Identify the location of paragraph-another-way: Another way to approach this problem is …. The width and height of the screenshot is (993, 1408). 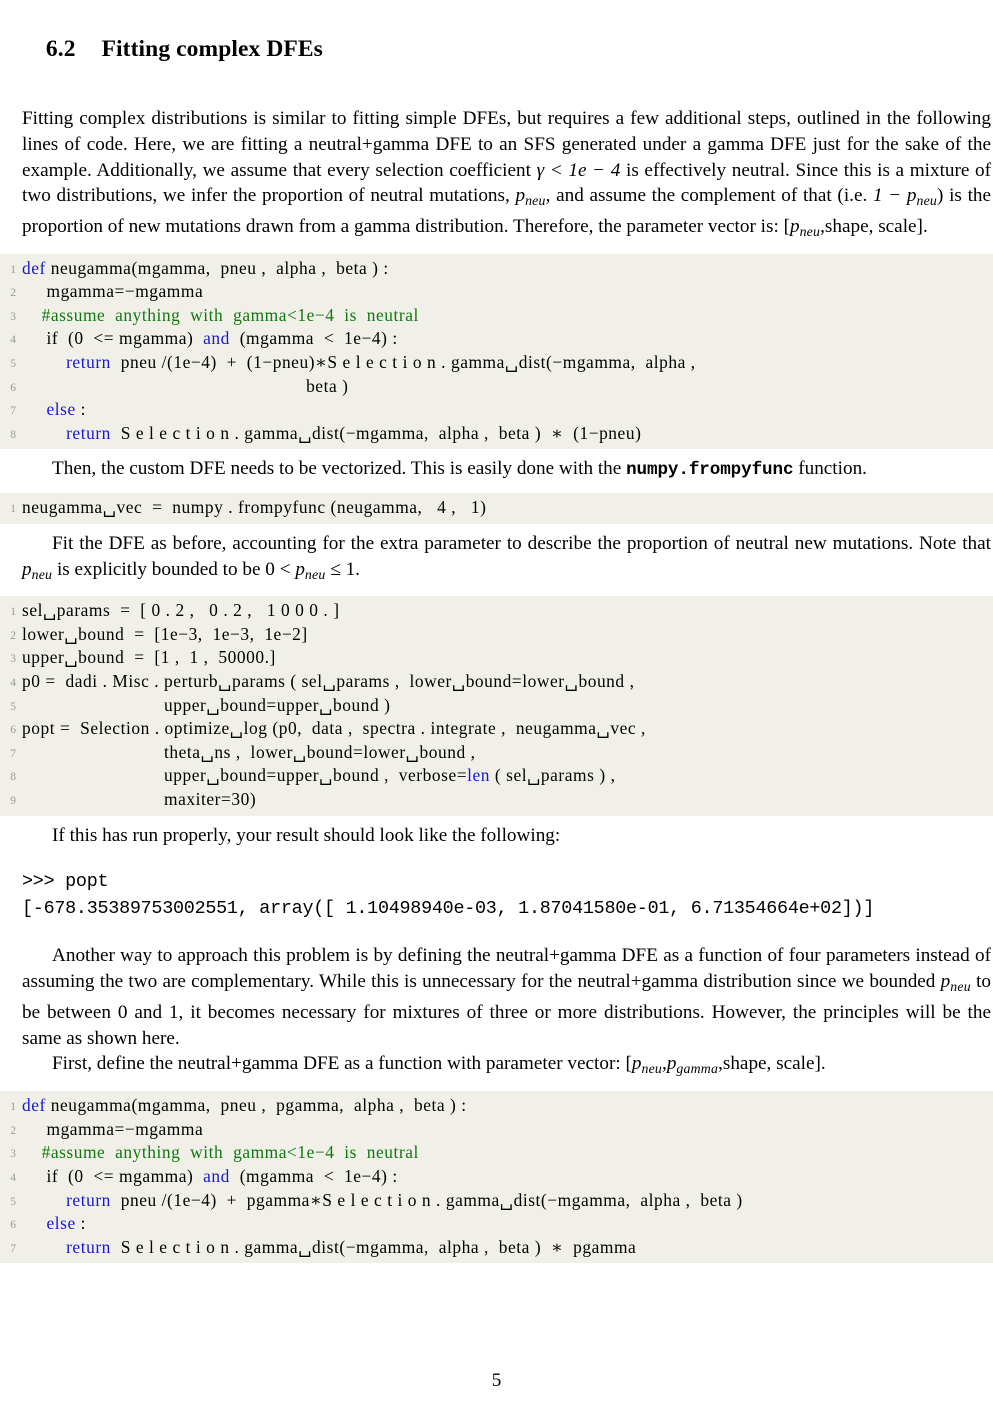
(496, 997).